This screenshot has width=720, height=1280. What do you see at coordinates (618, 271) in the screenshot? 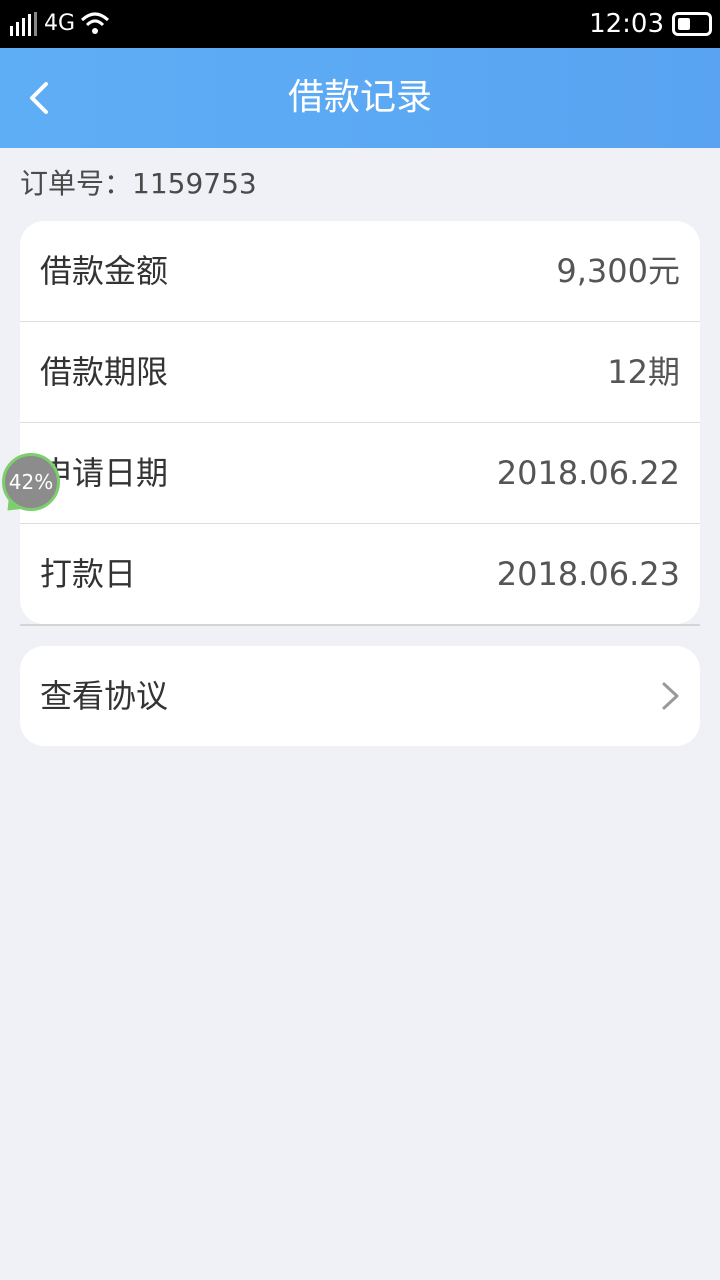
I see `detail-value: 9,300元` at bounding box center [618, 271].